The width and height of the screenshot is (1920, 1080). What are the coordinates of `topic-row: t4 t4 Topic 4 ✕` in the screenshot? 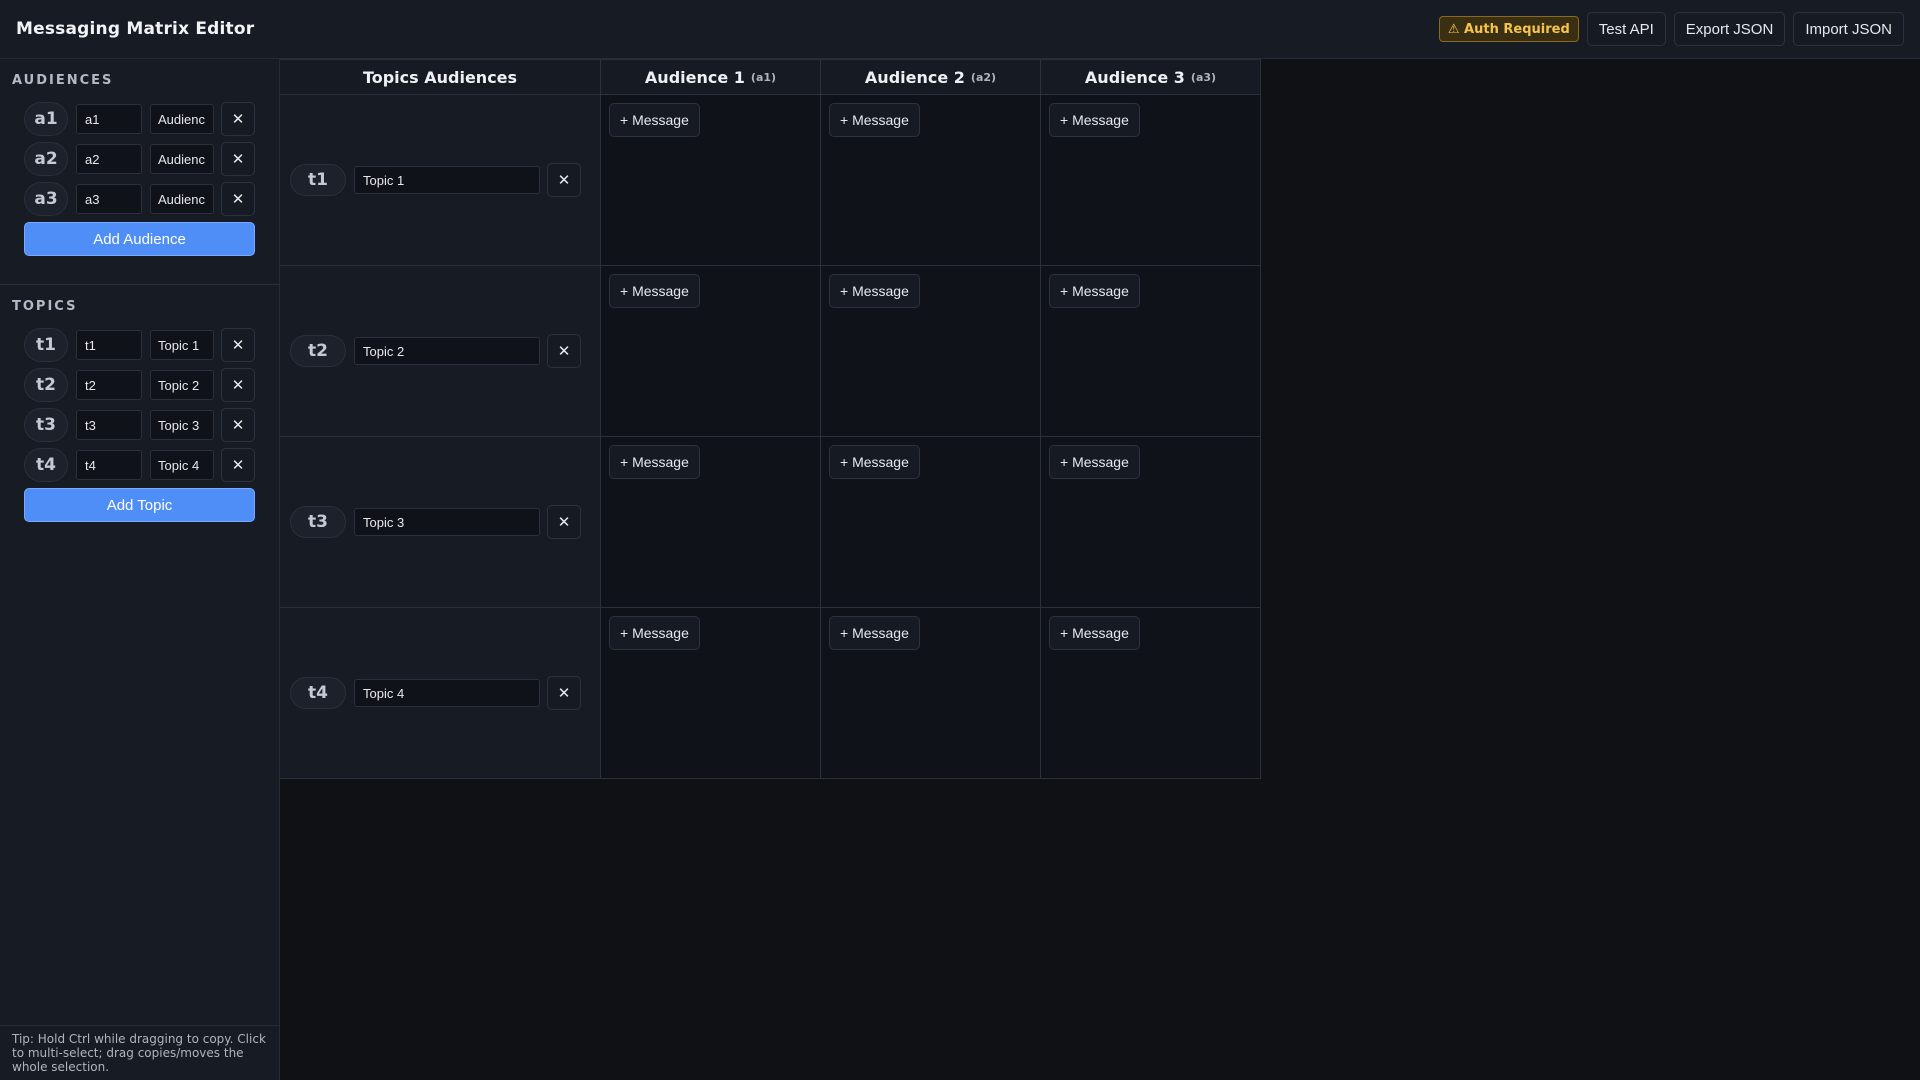 It's located at (139, 465).